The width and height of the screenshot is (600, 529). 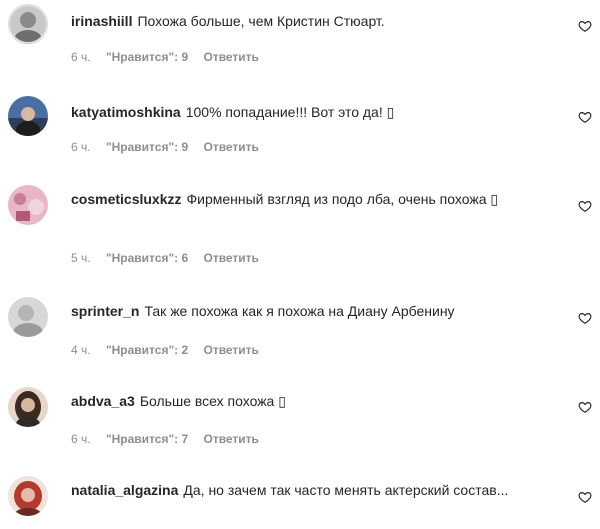 What do you see at coordinates (105, 311) in the screenshot?
I see `comment-username: sprinter_n` at bounding box center [105, 311].